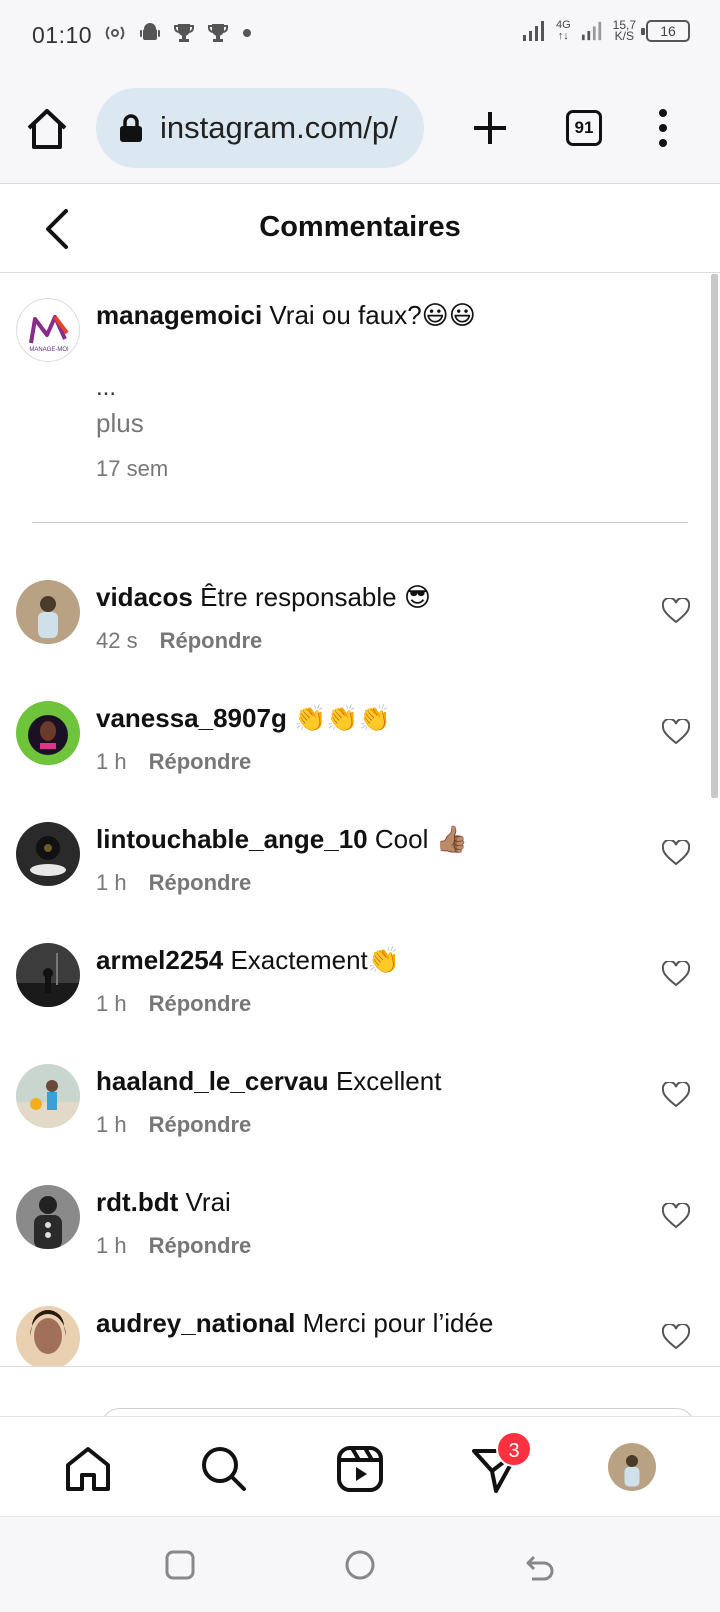  I want to click on page-title: Commentaires, so click(360, 227).